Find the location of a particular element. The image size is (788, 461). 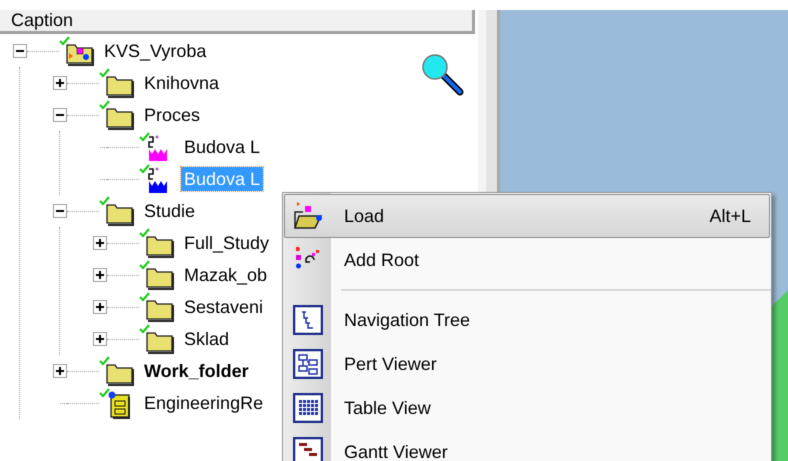

menu-item: Navigation Tree is located at coordinates (527, 320).